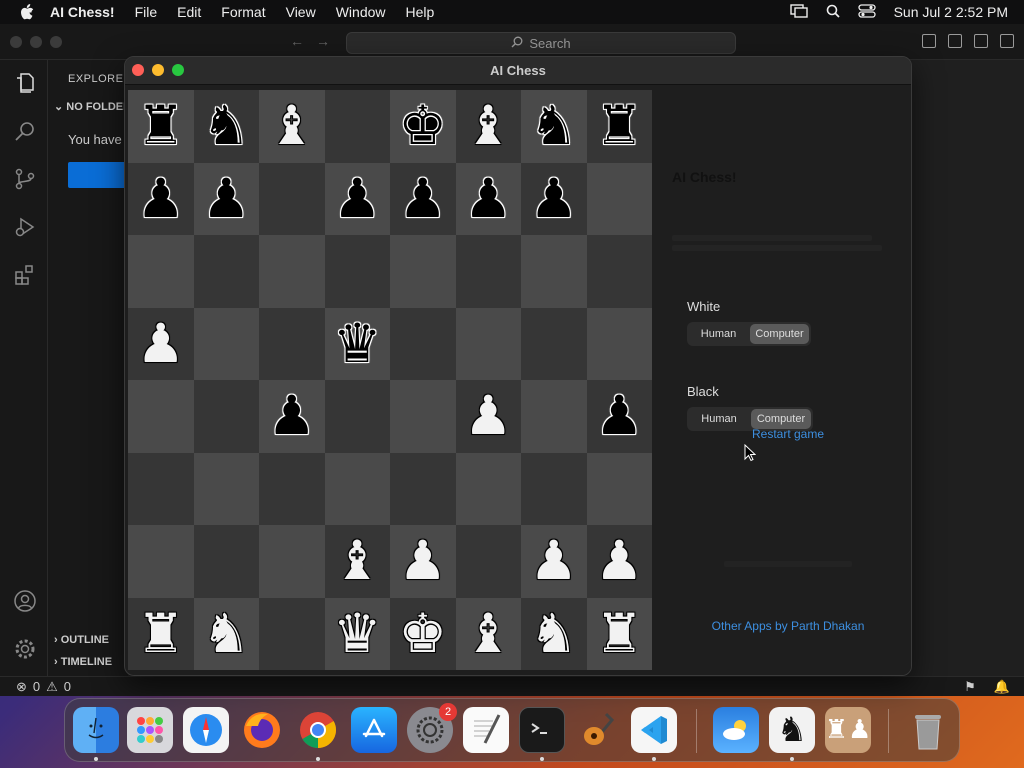  What do you see at coordinates (970, 687) in the screenshot?
I see `feedback-icon: ⚑` at bounding box center [970, 687].